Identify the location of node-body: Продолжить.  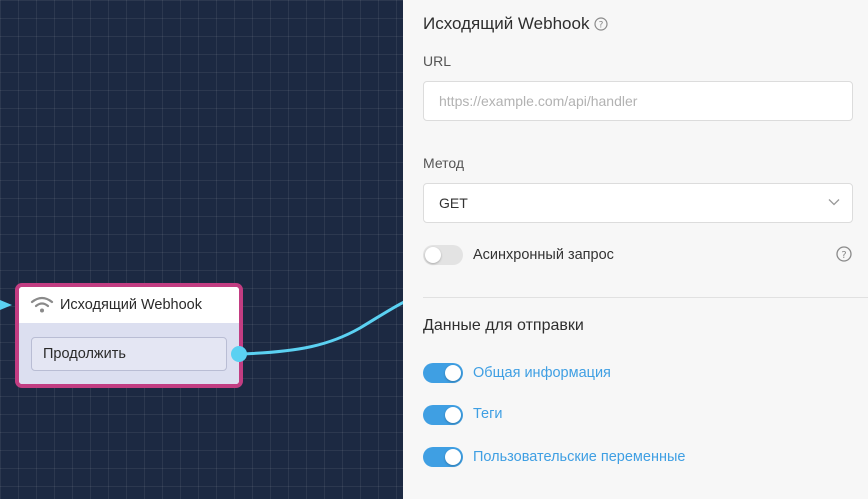
(129, 353).